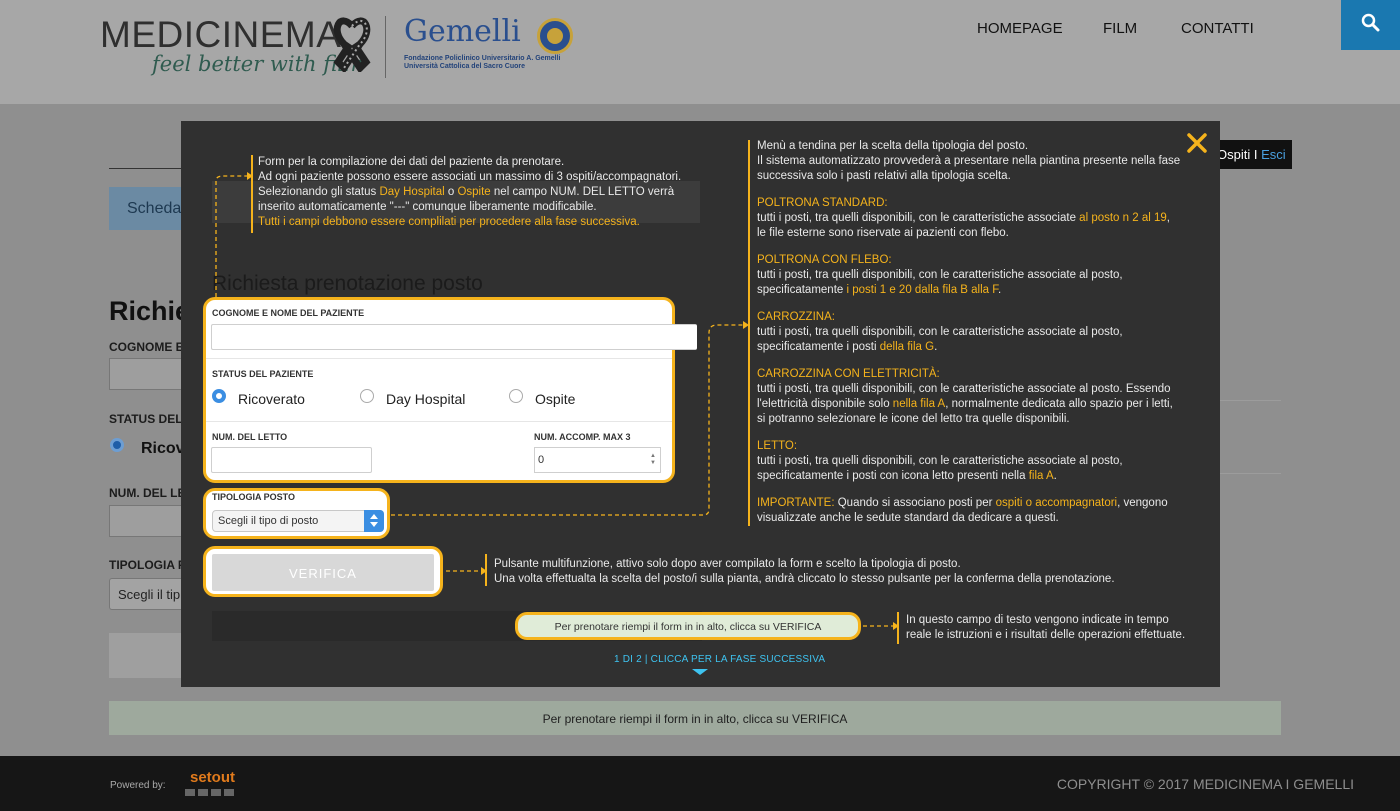 The image size is (1400, 811). Describe the element at coordinates (1217, 28) in the screenshot. I see `nav-contatti: CONTATTI` at that location.